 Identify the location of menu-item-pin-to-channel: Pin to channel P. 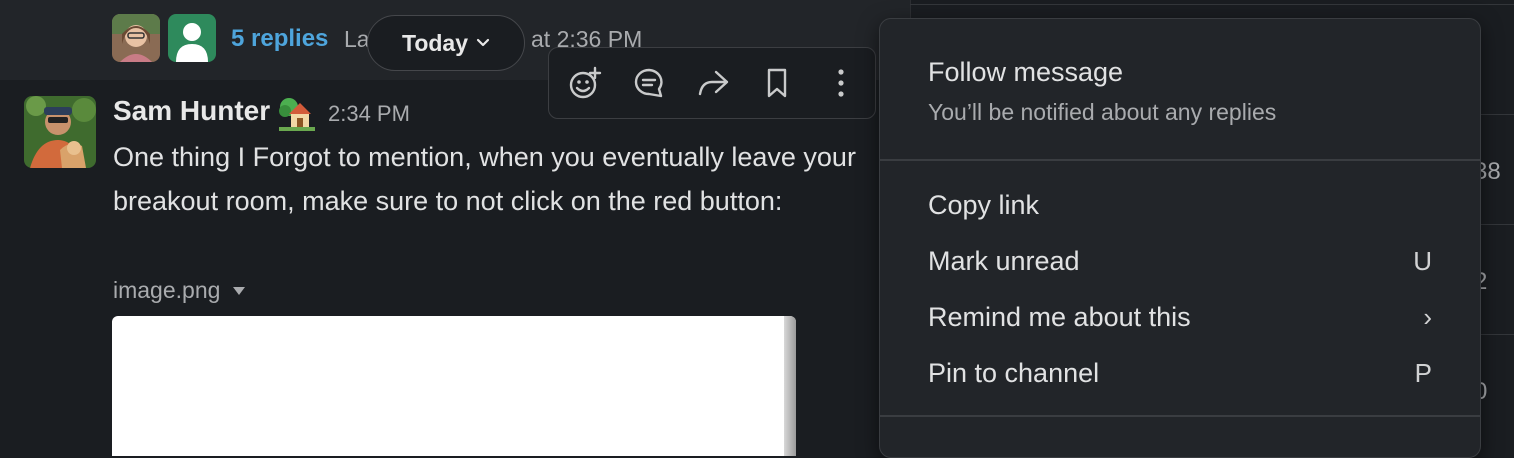
(1180, 373).